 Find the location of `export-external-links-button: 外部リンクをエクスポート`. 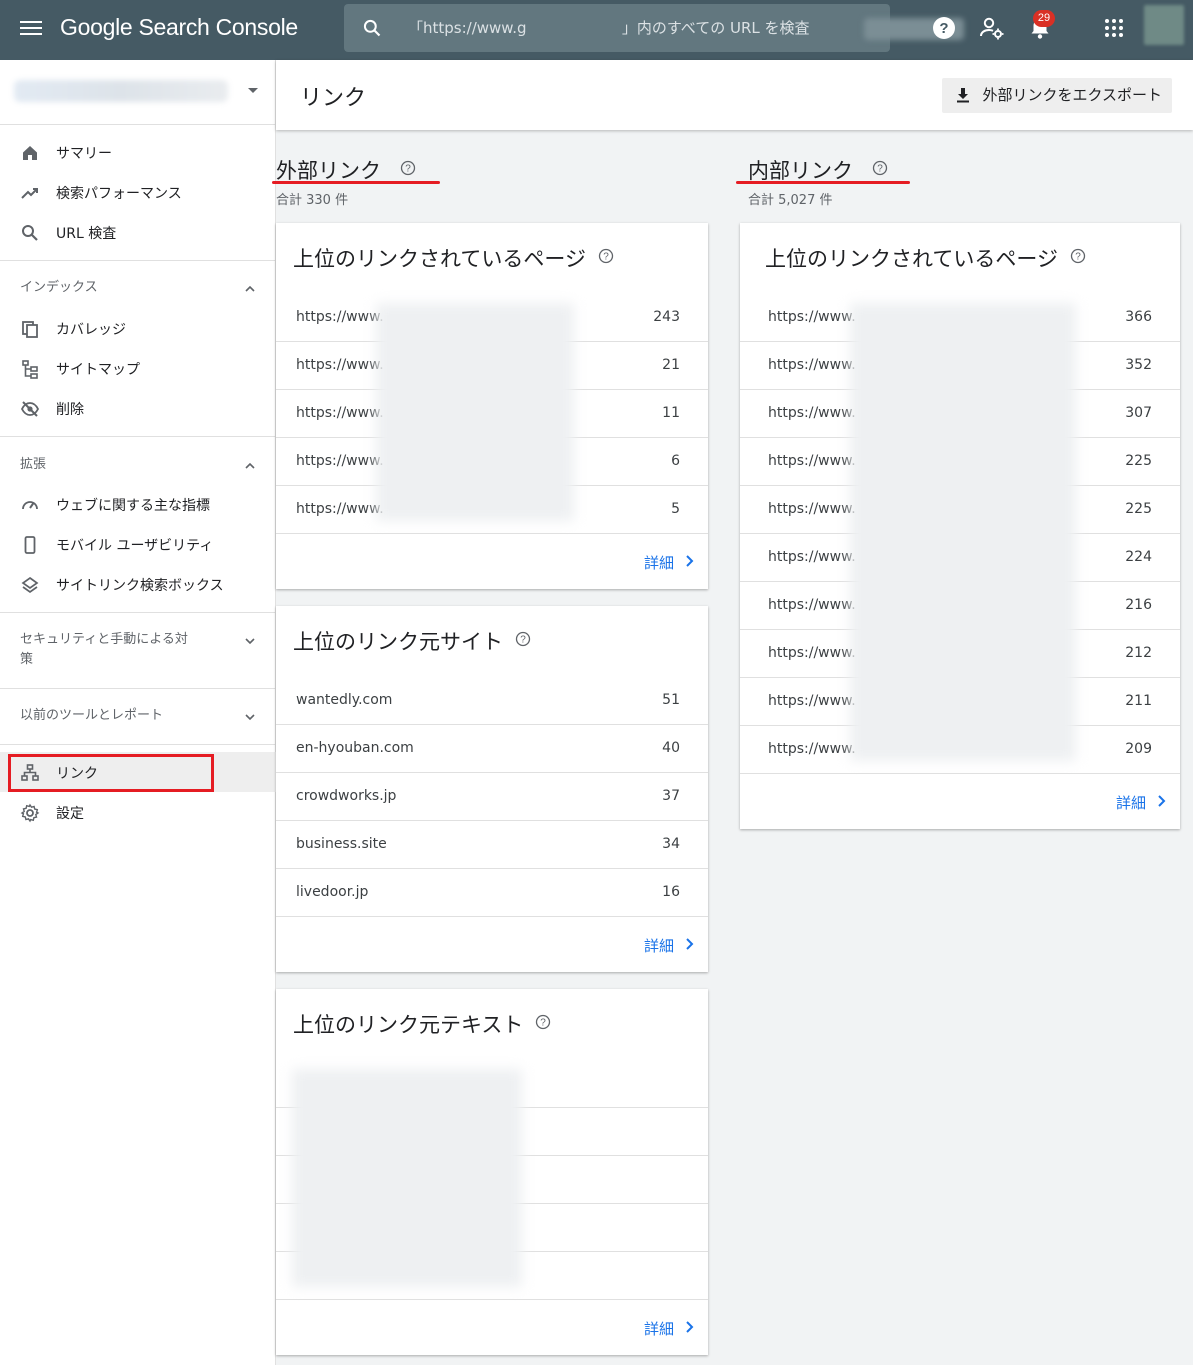

export-external-links-button: 外部リンクをエクスポート is located at coordinates (1057, 95).